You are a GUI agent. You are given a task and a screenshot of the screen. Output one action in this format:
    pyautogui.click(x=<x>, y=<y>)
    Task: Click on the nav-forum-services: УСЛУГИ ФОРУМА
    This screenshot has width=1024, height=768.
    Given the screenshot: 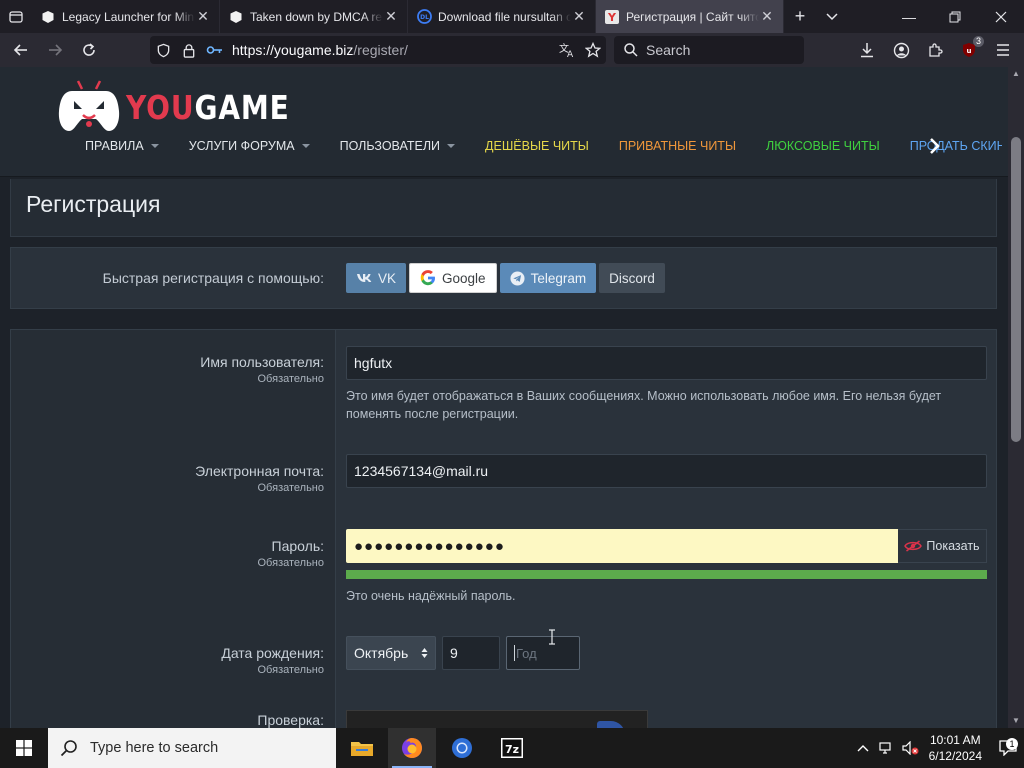 What is the action you would take?
    pyautogui.click(x=249, y=146)
    